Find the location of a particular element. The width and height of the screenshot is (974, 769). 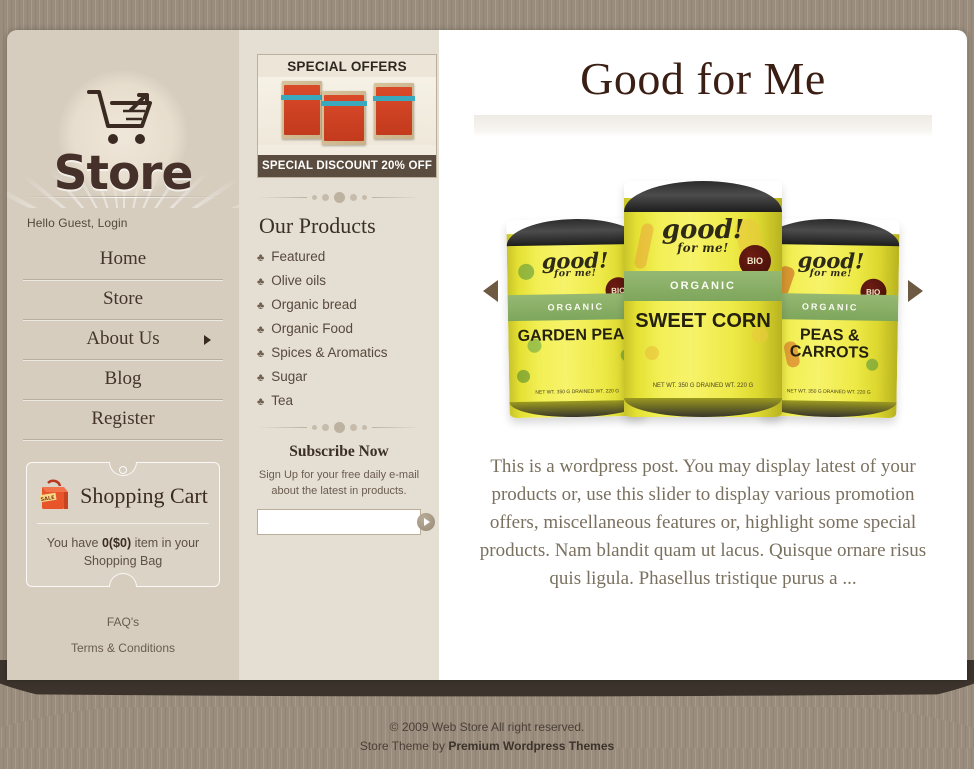

promo-product-image is located at coordinates (347, 111).